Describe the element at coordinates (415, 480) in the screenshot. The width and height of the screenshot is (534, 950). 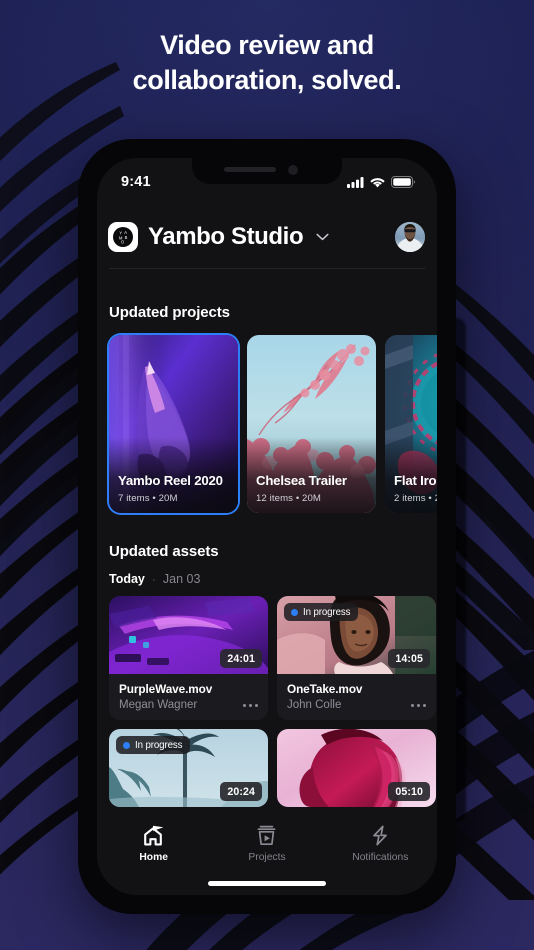
I see `project-name: Flat Iron Director'` at that location.